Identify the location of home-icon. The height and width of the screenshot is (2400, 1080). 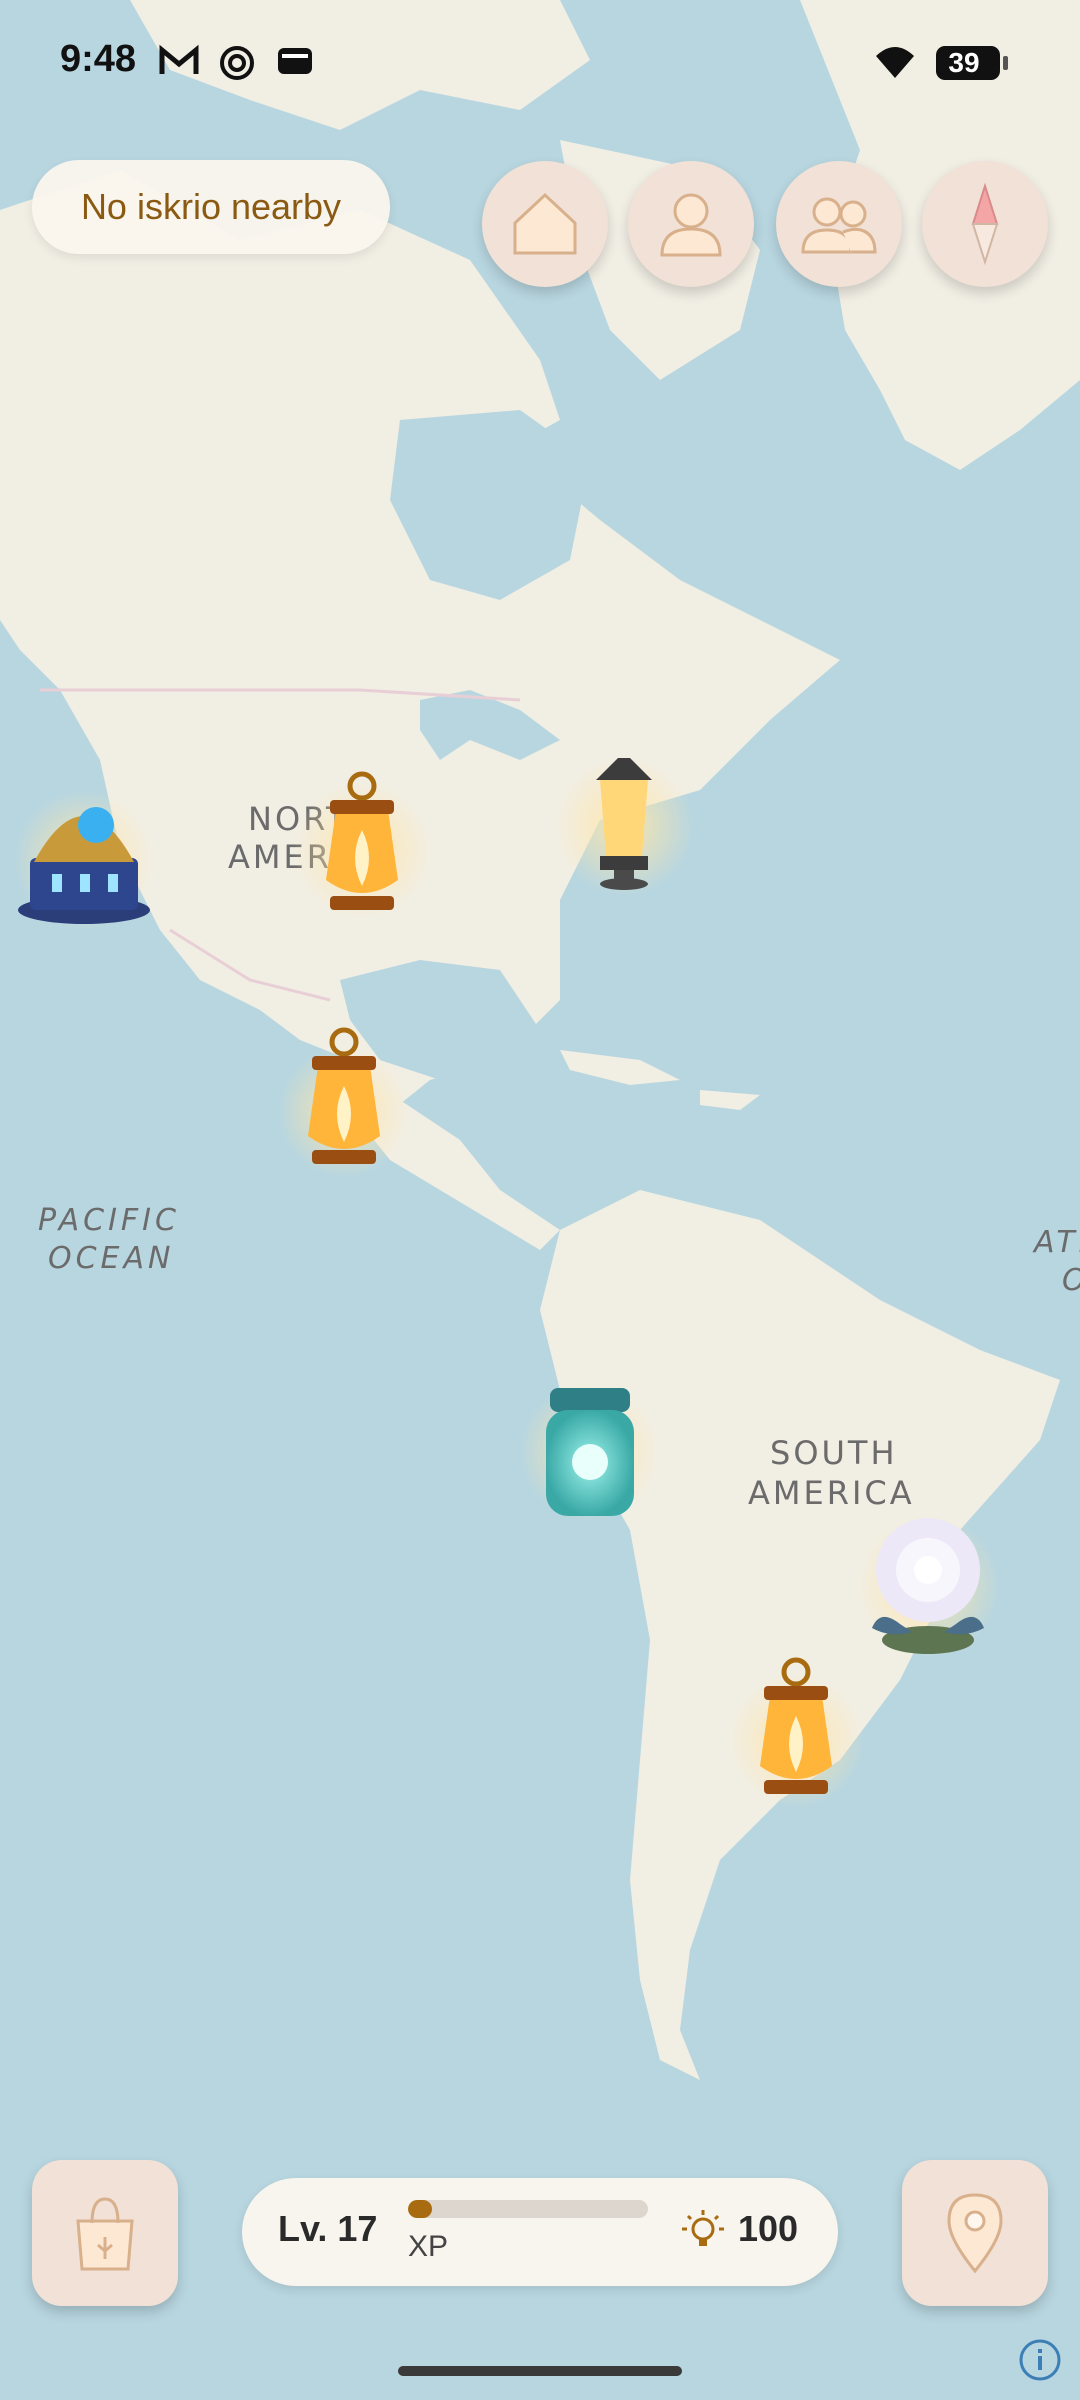
(545, 223).